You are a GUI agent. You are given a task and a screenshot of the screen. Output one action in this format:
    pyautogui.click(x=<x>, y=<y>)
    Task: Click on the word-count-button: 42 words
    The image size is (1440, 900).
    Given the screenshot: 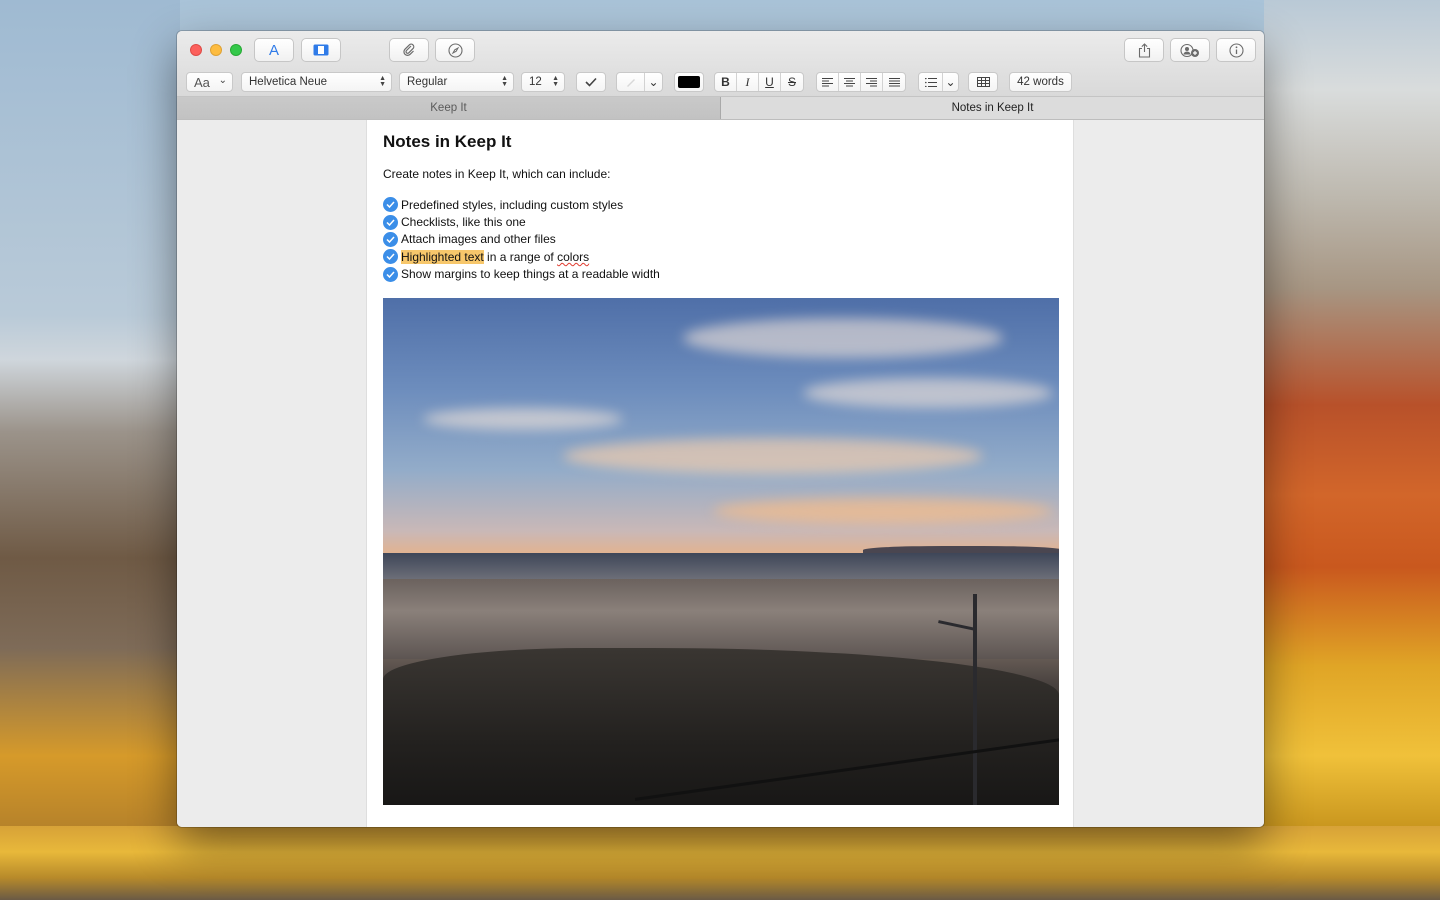 What is the action you would take?
    pyautogui.click(x=1040, y=82)
    